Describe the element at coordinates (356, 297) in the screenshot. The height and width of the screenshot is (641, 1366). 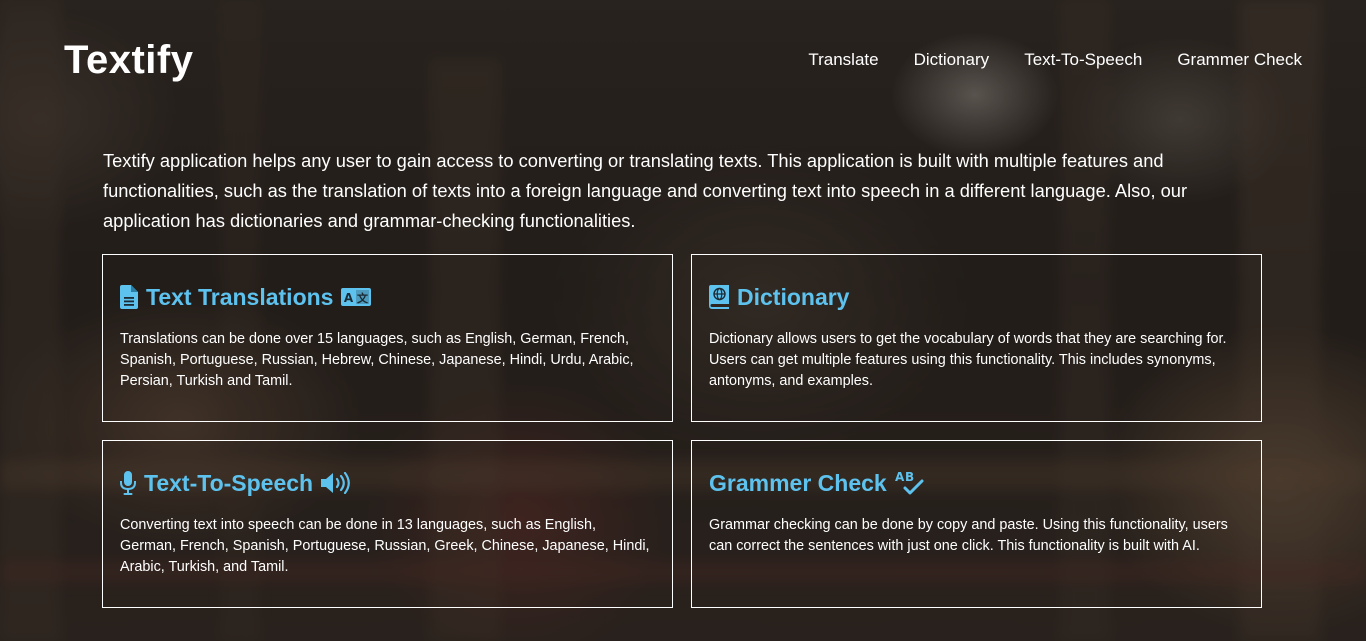
I see `translate-icon: A 文` at that location.